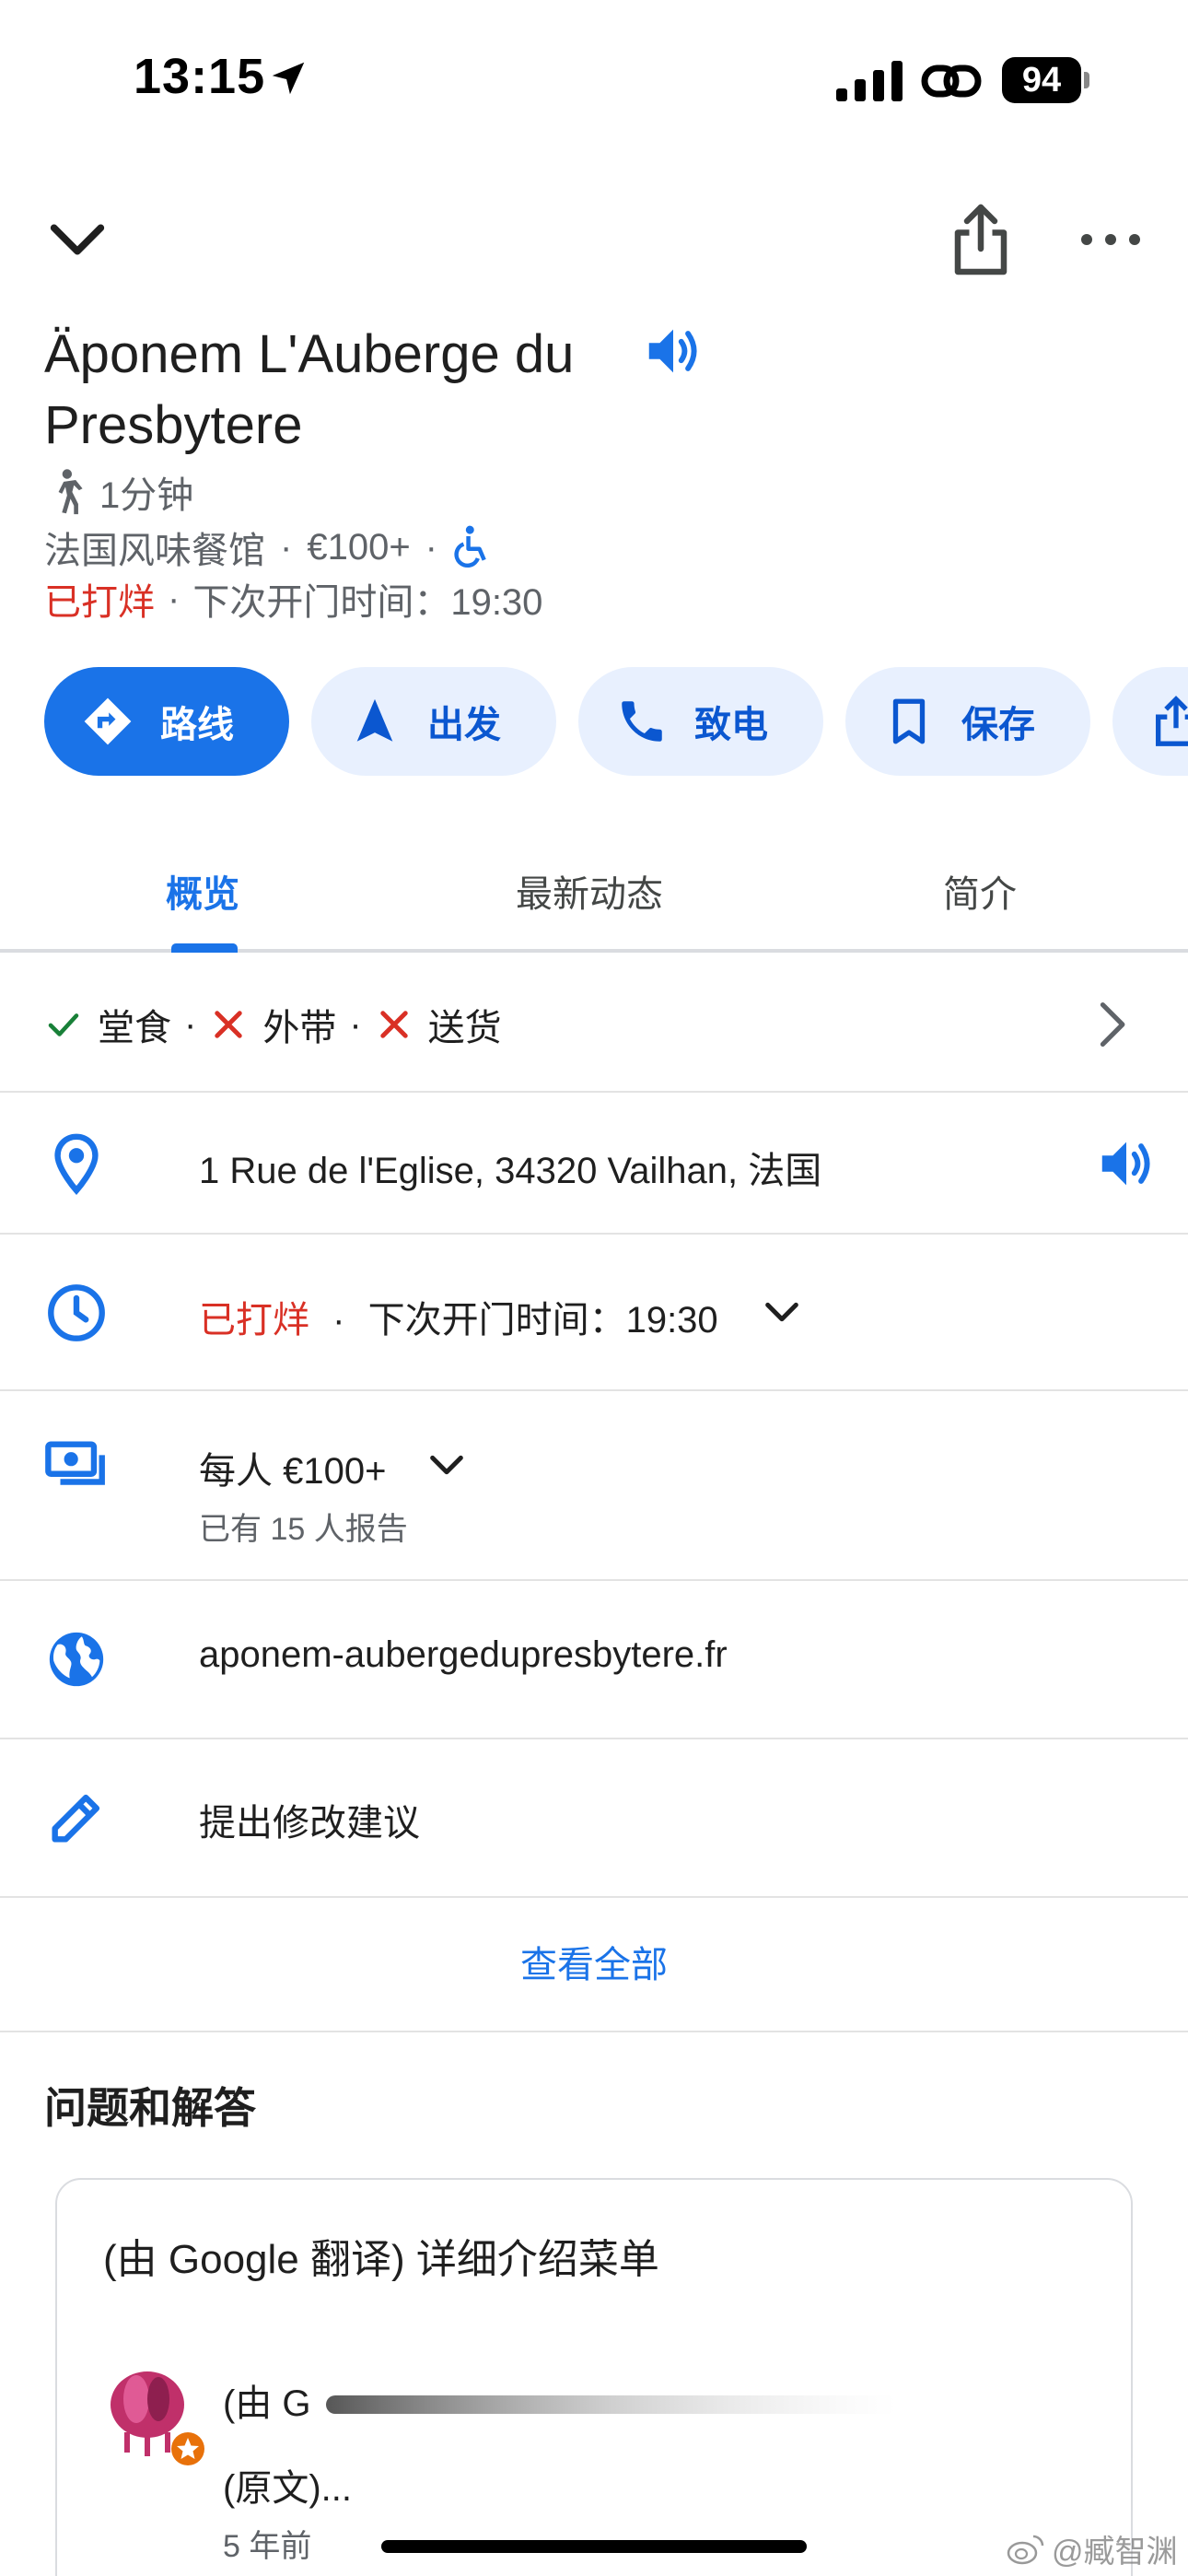  I want to click on hours-text: 已打烊 · 下次开门时间：19:30, so click(458, 1316).